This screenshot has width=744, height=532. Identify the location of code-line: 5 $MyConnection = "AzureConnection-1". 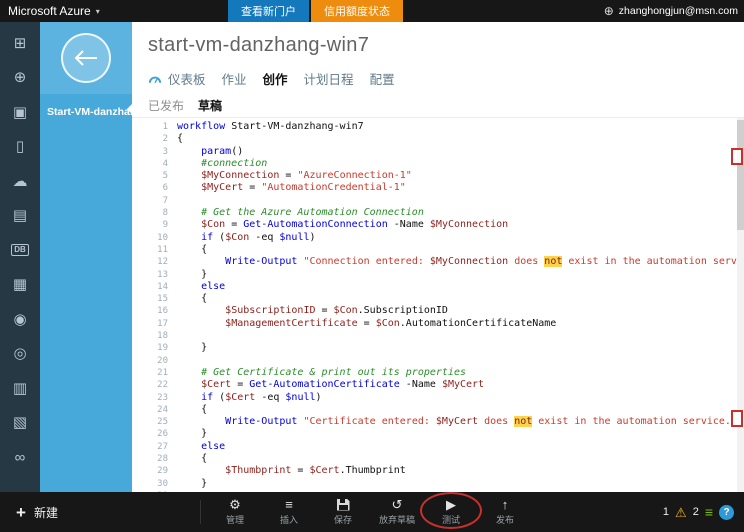
(438, 176).